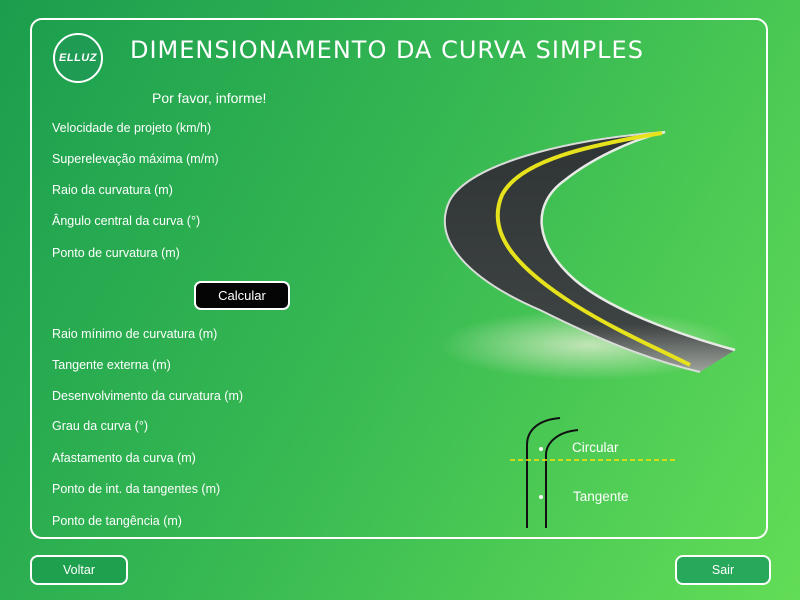 The width and height of the screenshot is (800, 600). I want to click on input-label-curvature-point: Ponto de curvatura (m), so click(116, 253).